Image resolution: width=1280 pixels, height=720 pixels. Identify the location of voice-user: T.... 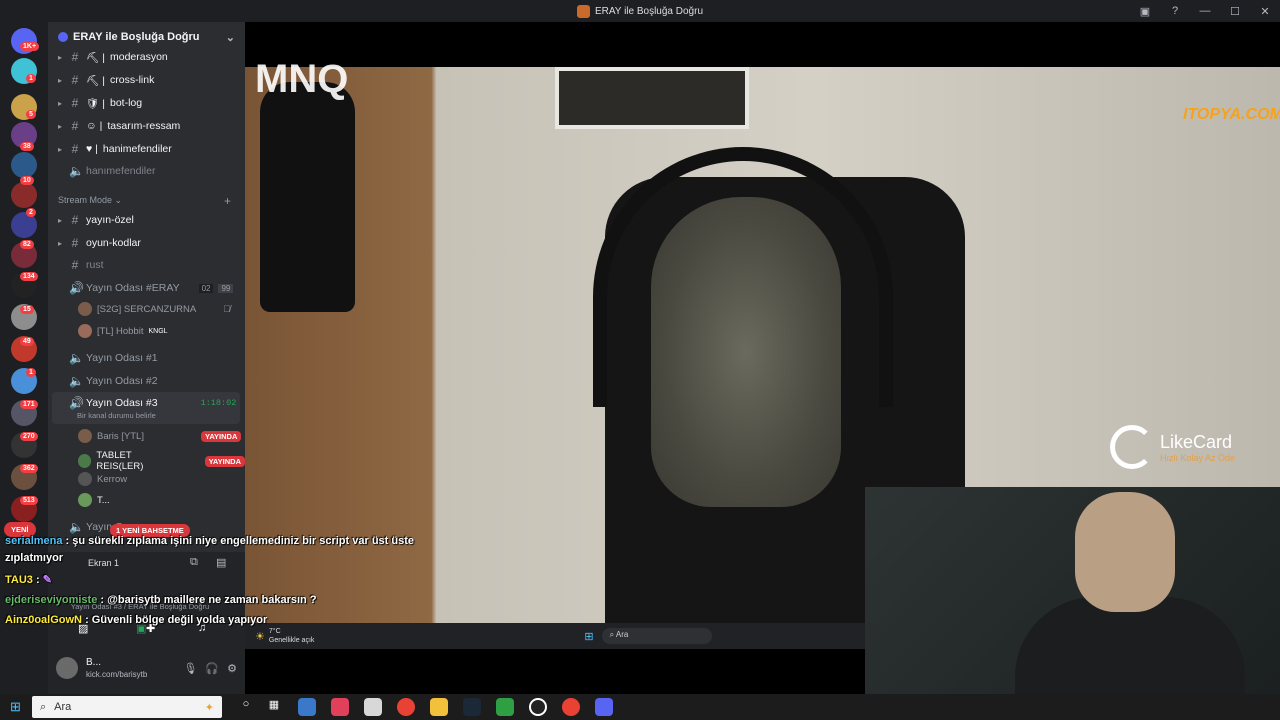
(94, 500).